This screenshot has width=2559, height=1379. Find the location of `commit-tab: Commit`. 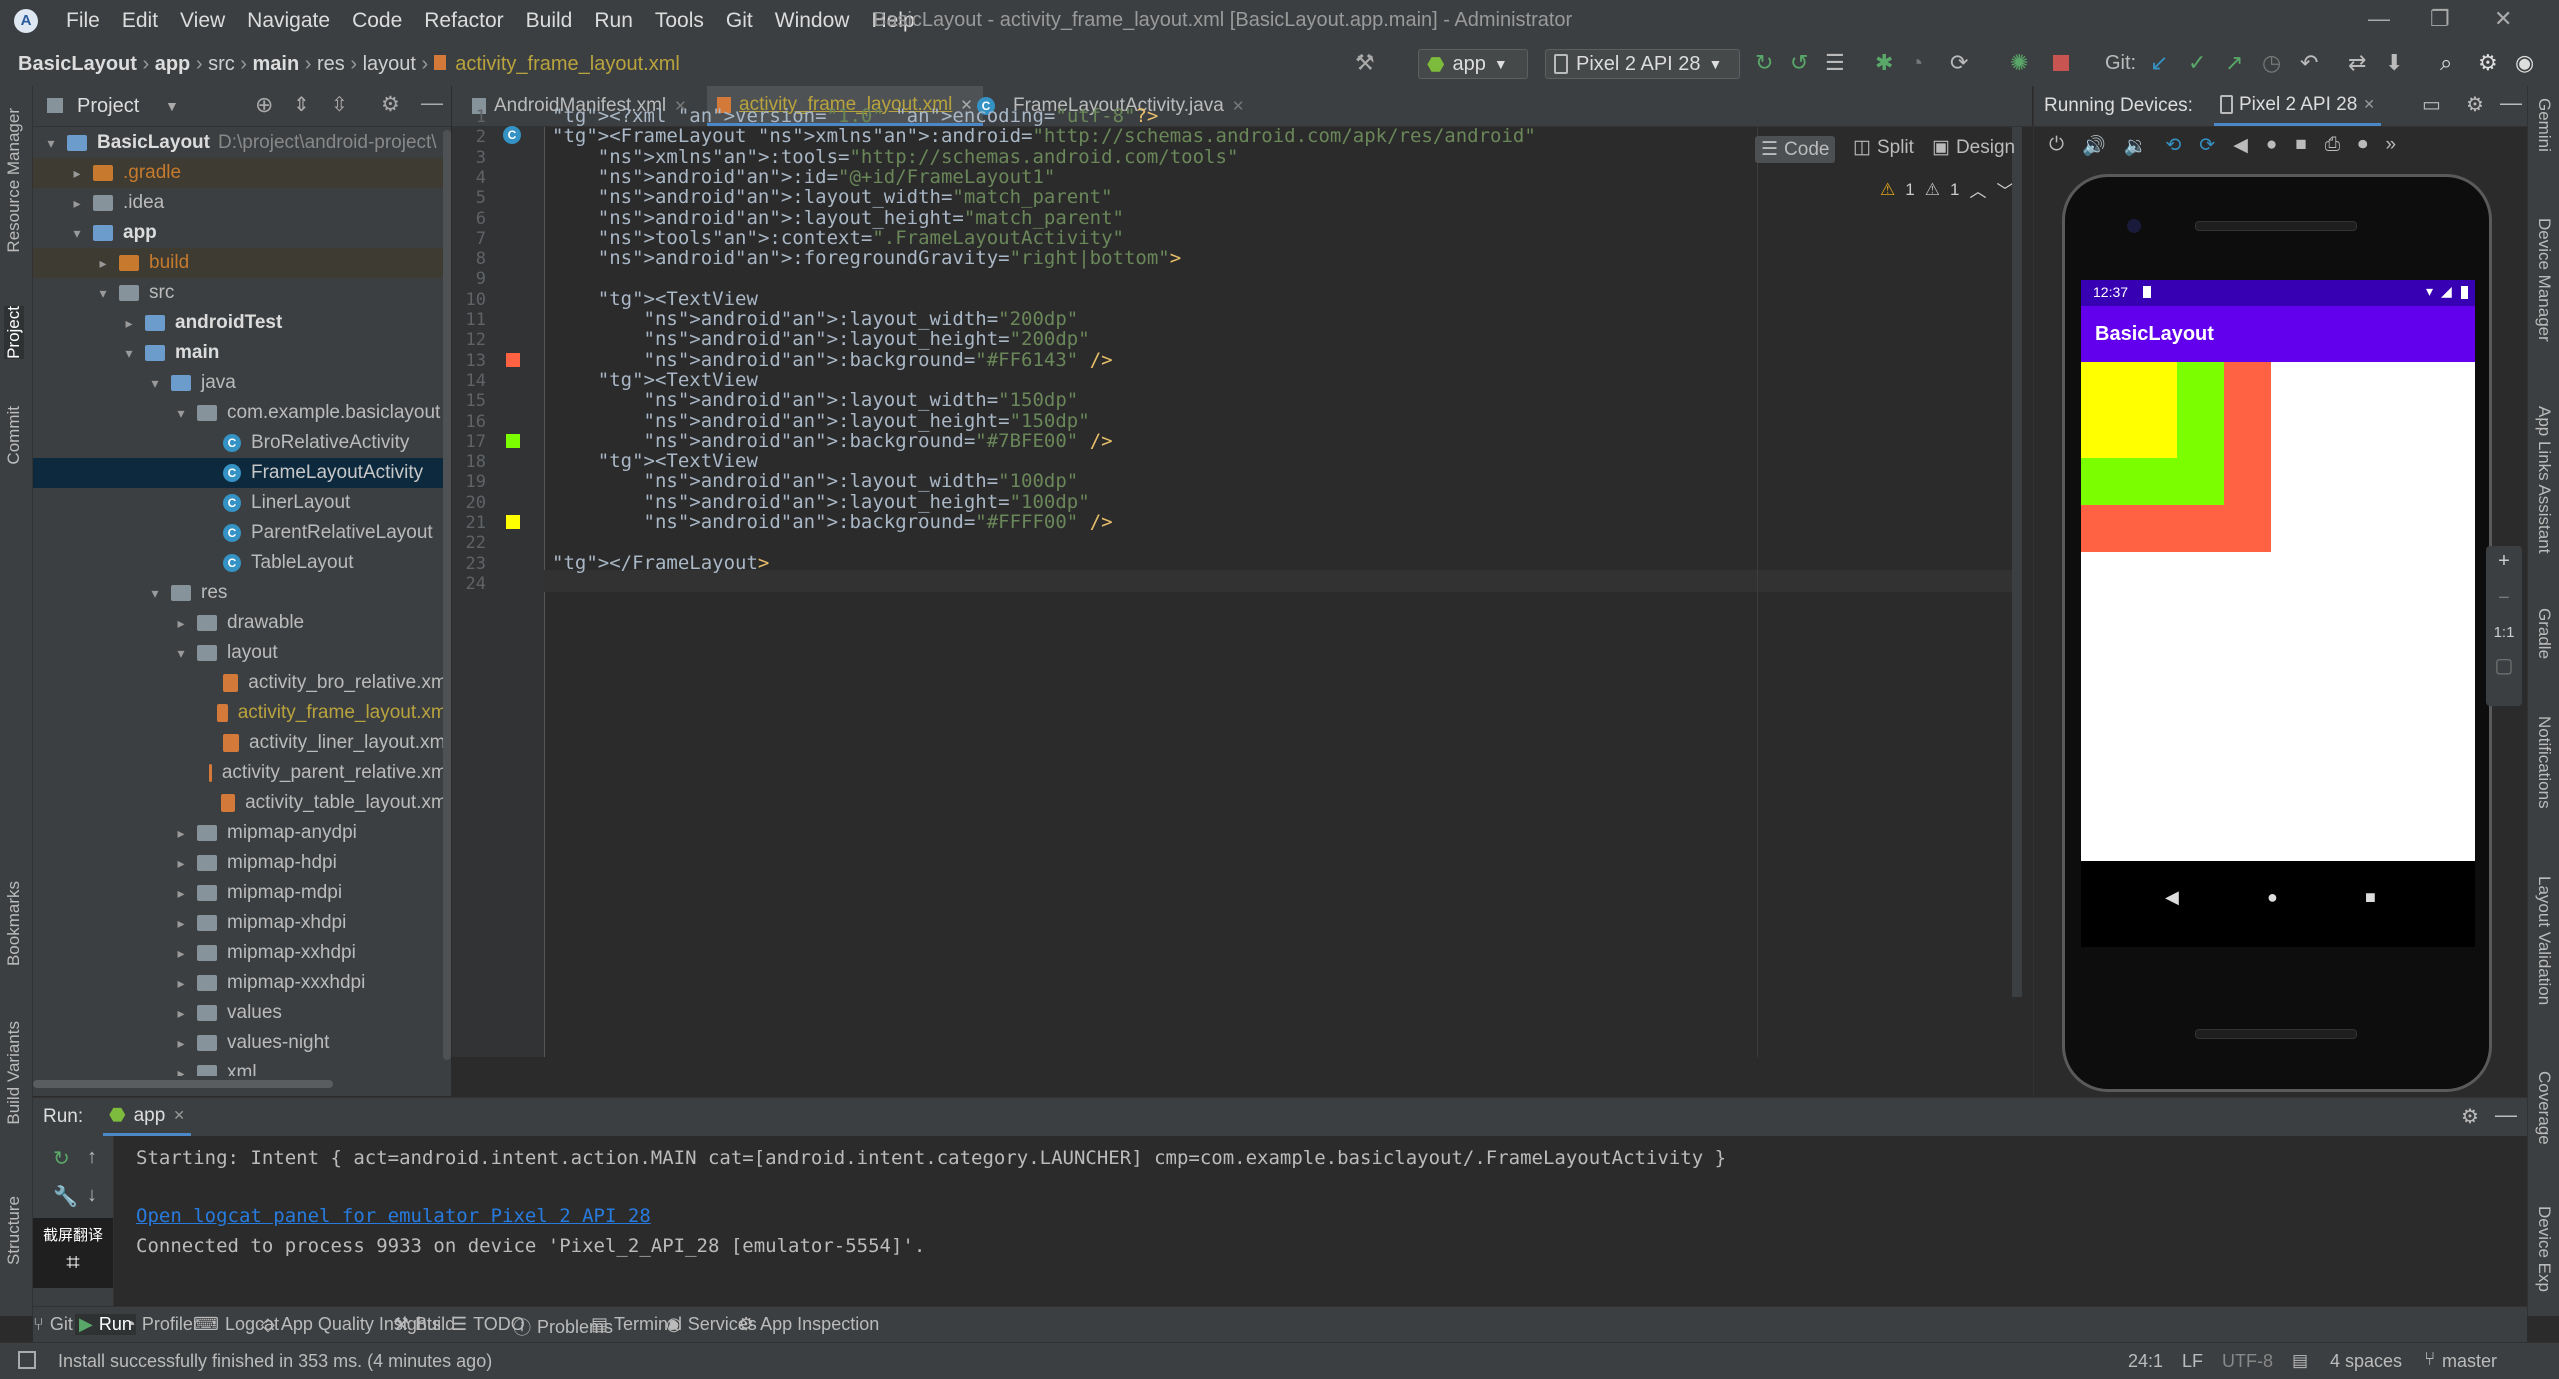

commit-tab: Commit is located at coordinates (14, 435).